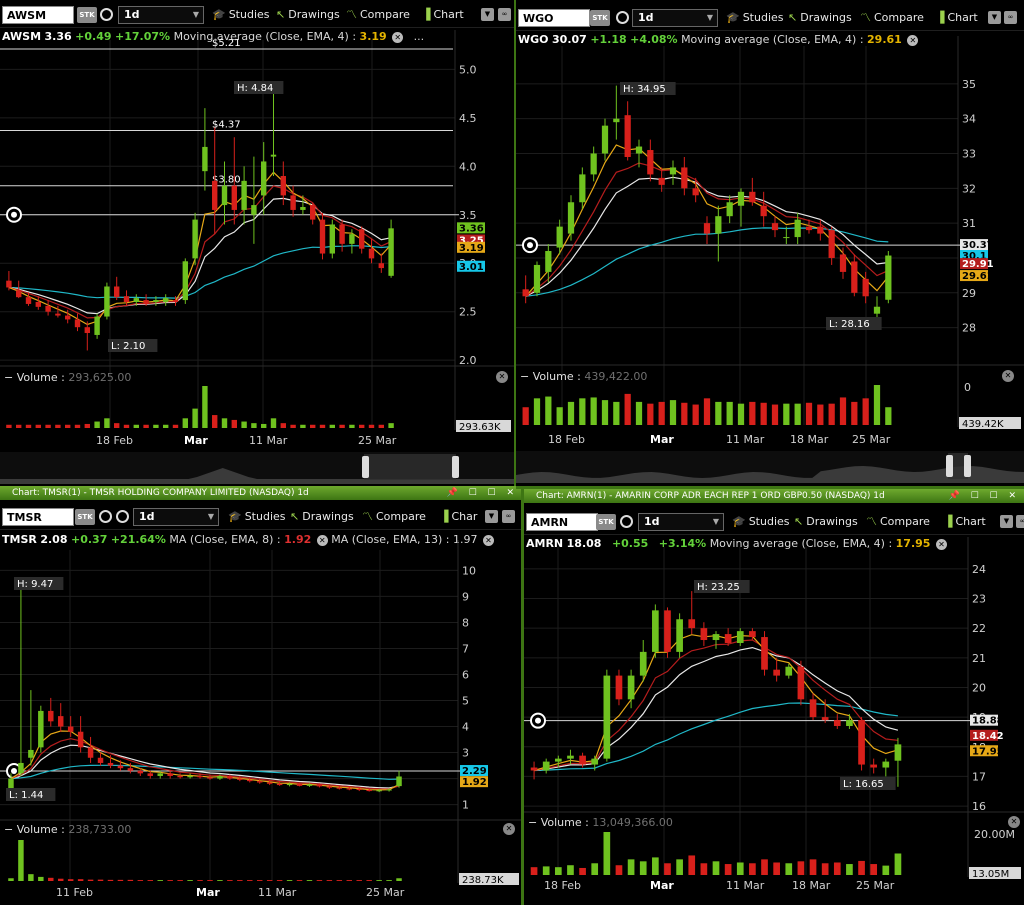  I want to click on low-label: L: 16.65, so click(863, 784).